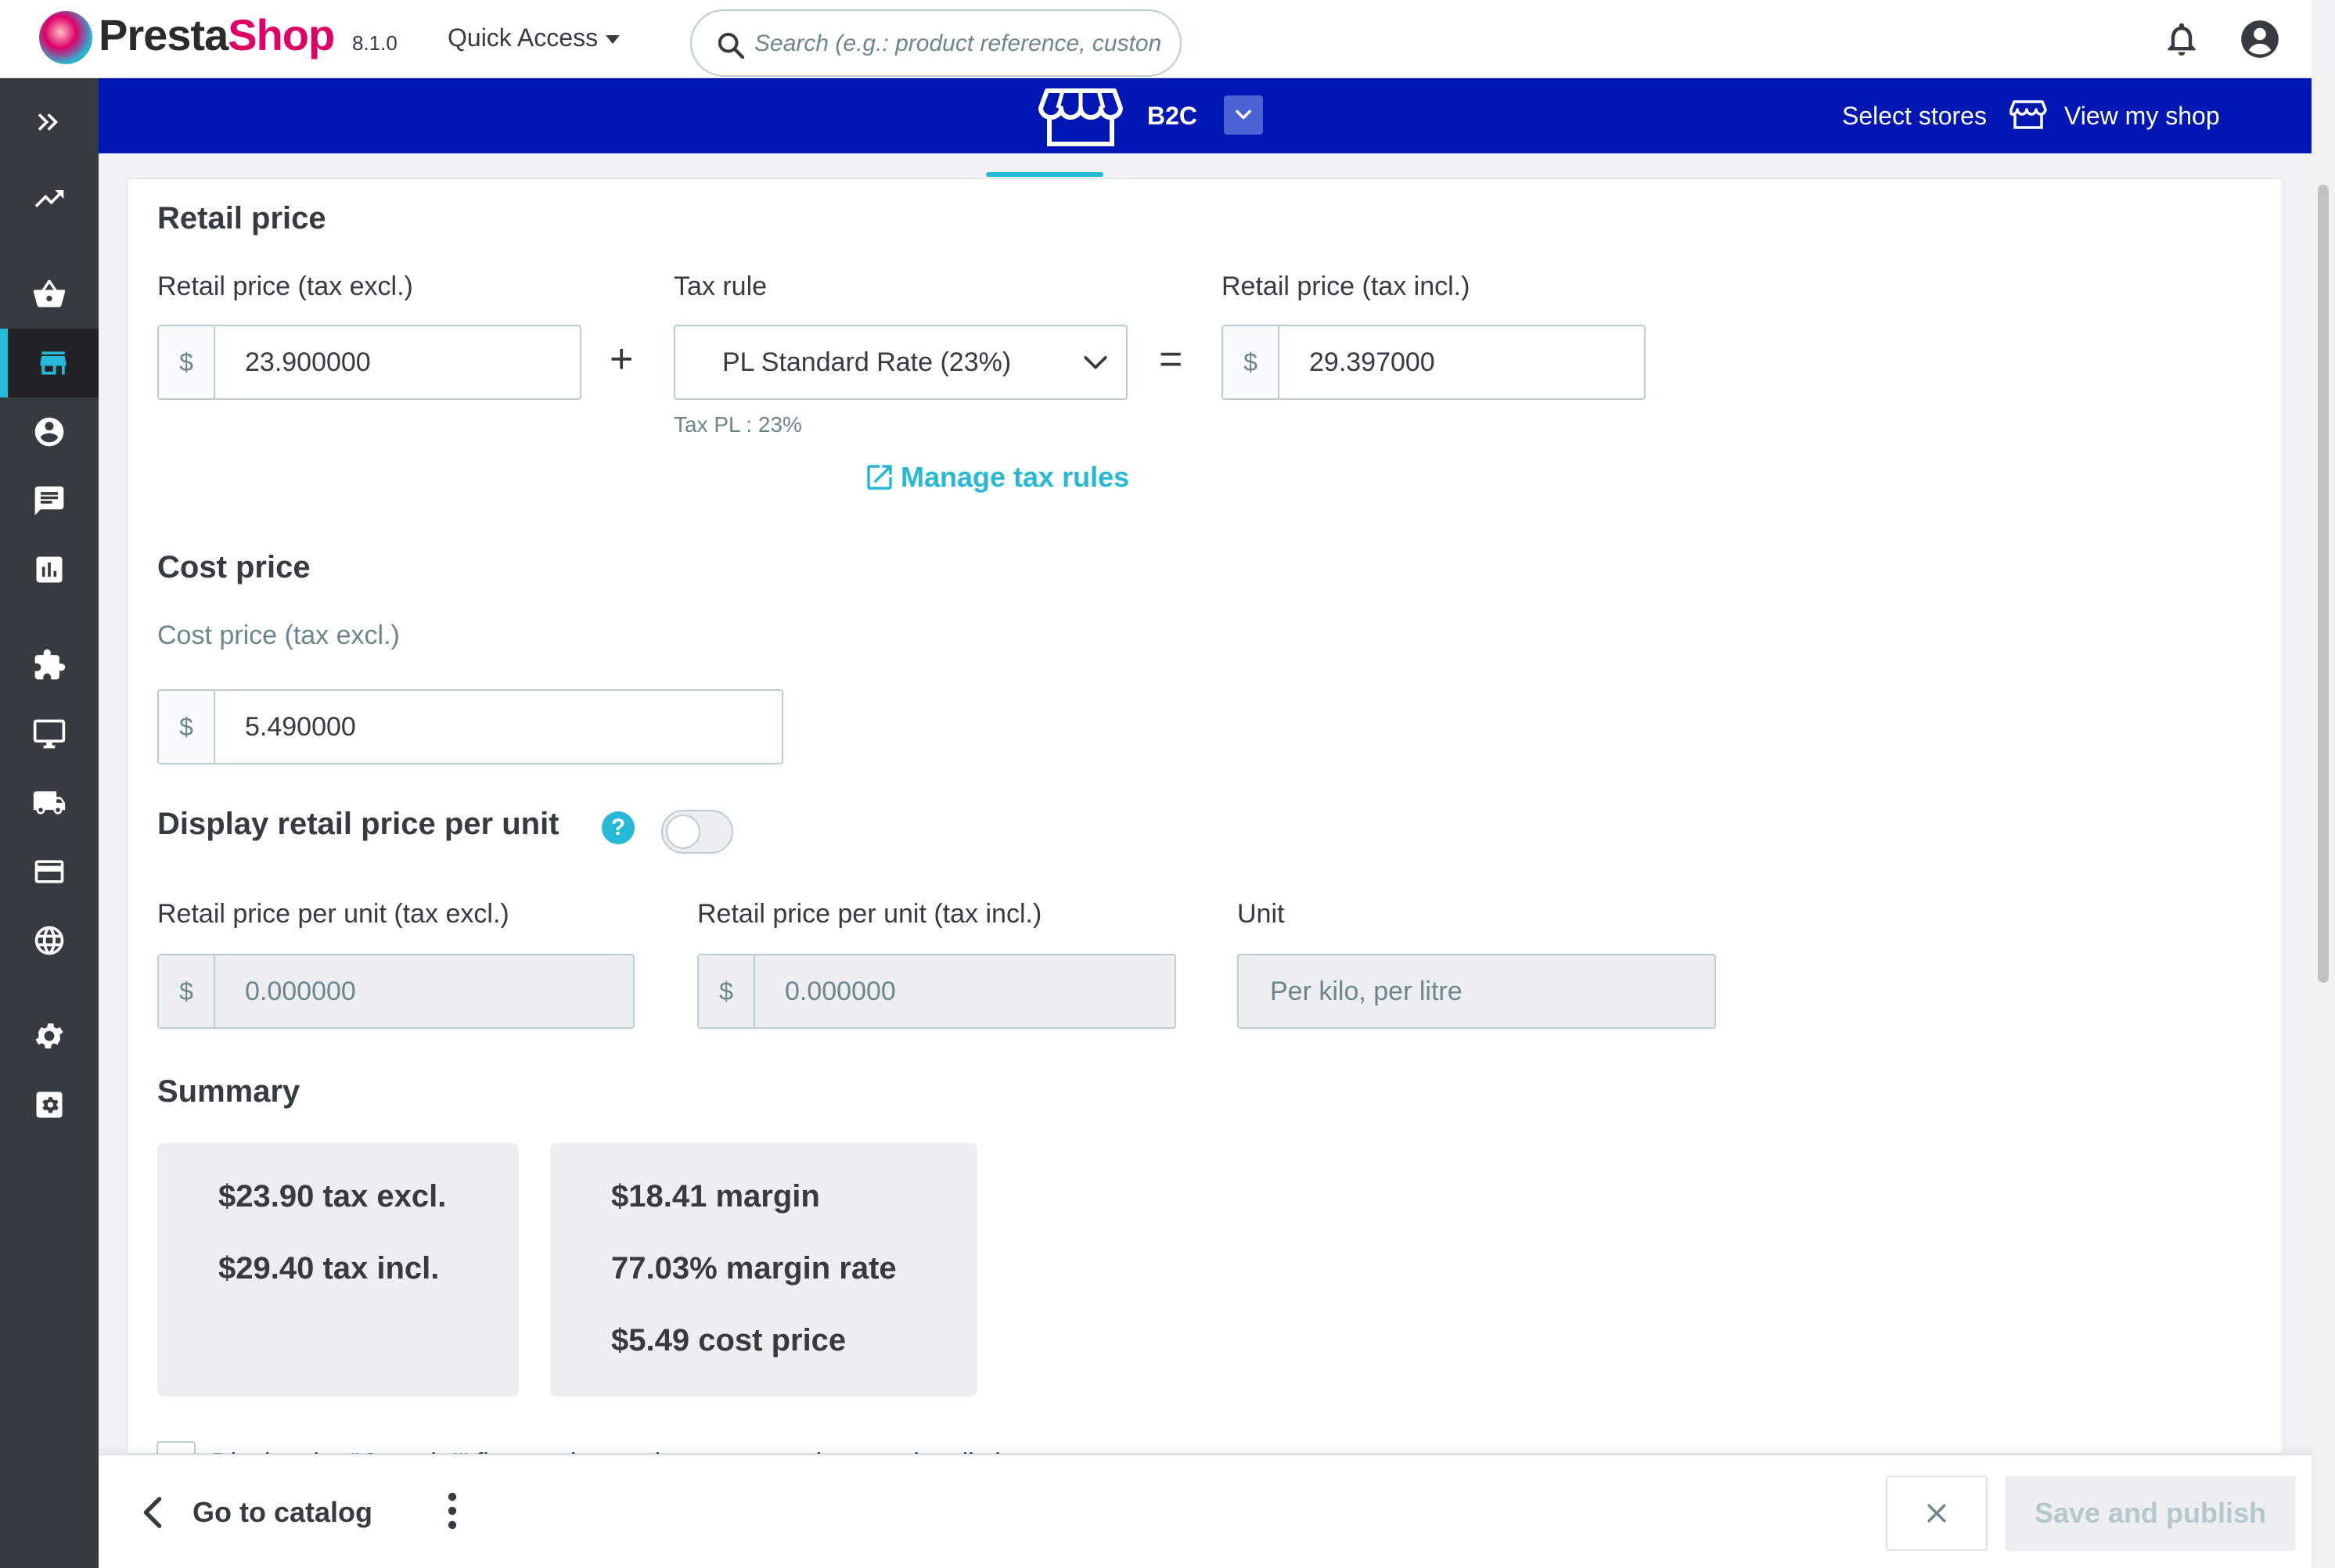  Describe the element at coordinates (152, 1512) in the screenshot. I see `chevron-left-icon` at that location.